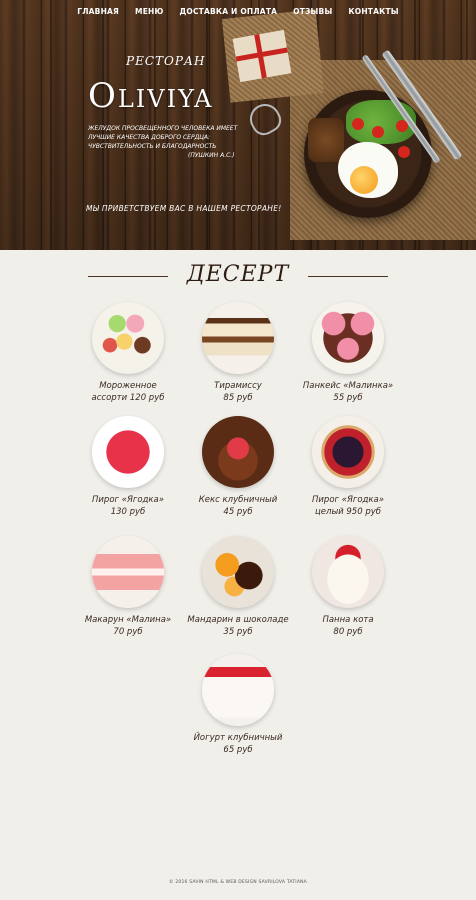 The image size is (476, 900). I want to click on menu-item-card: Мороженное ассорти 120 руб, so click(128, 353).